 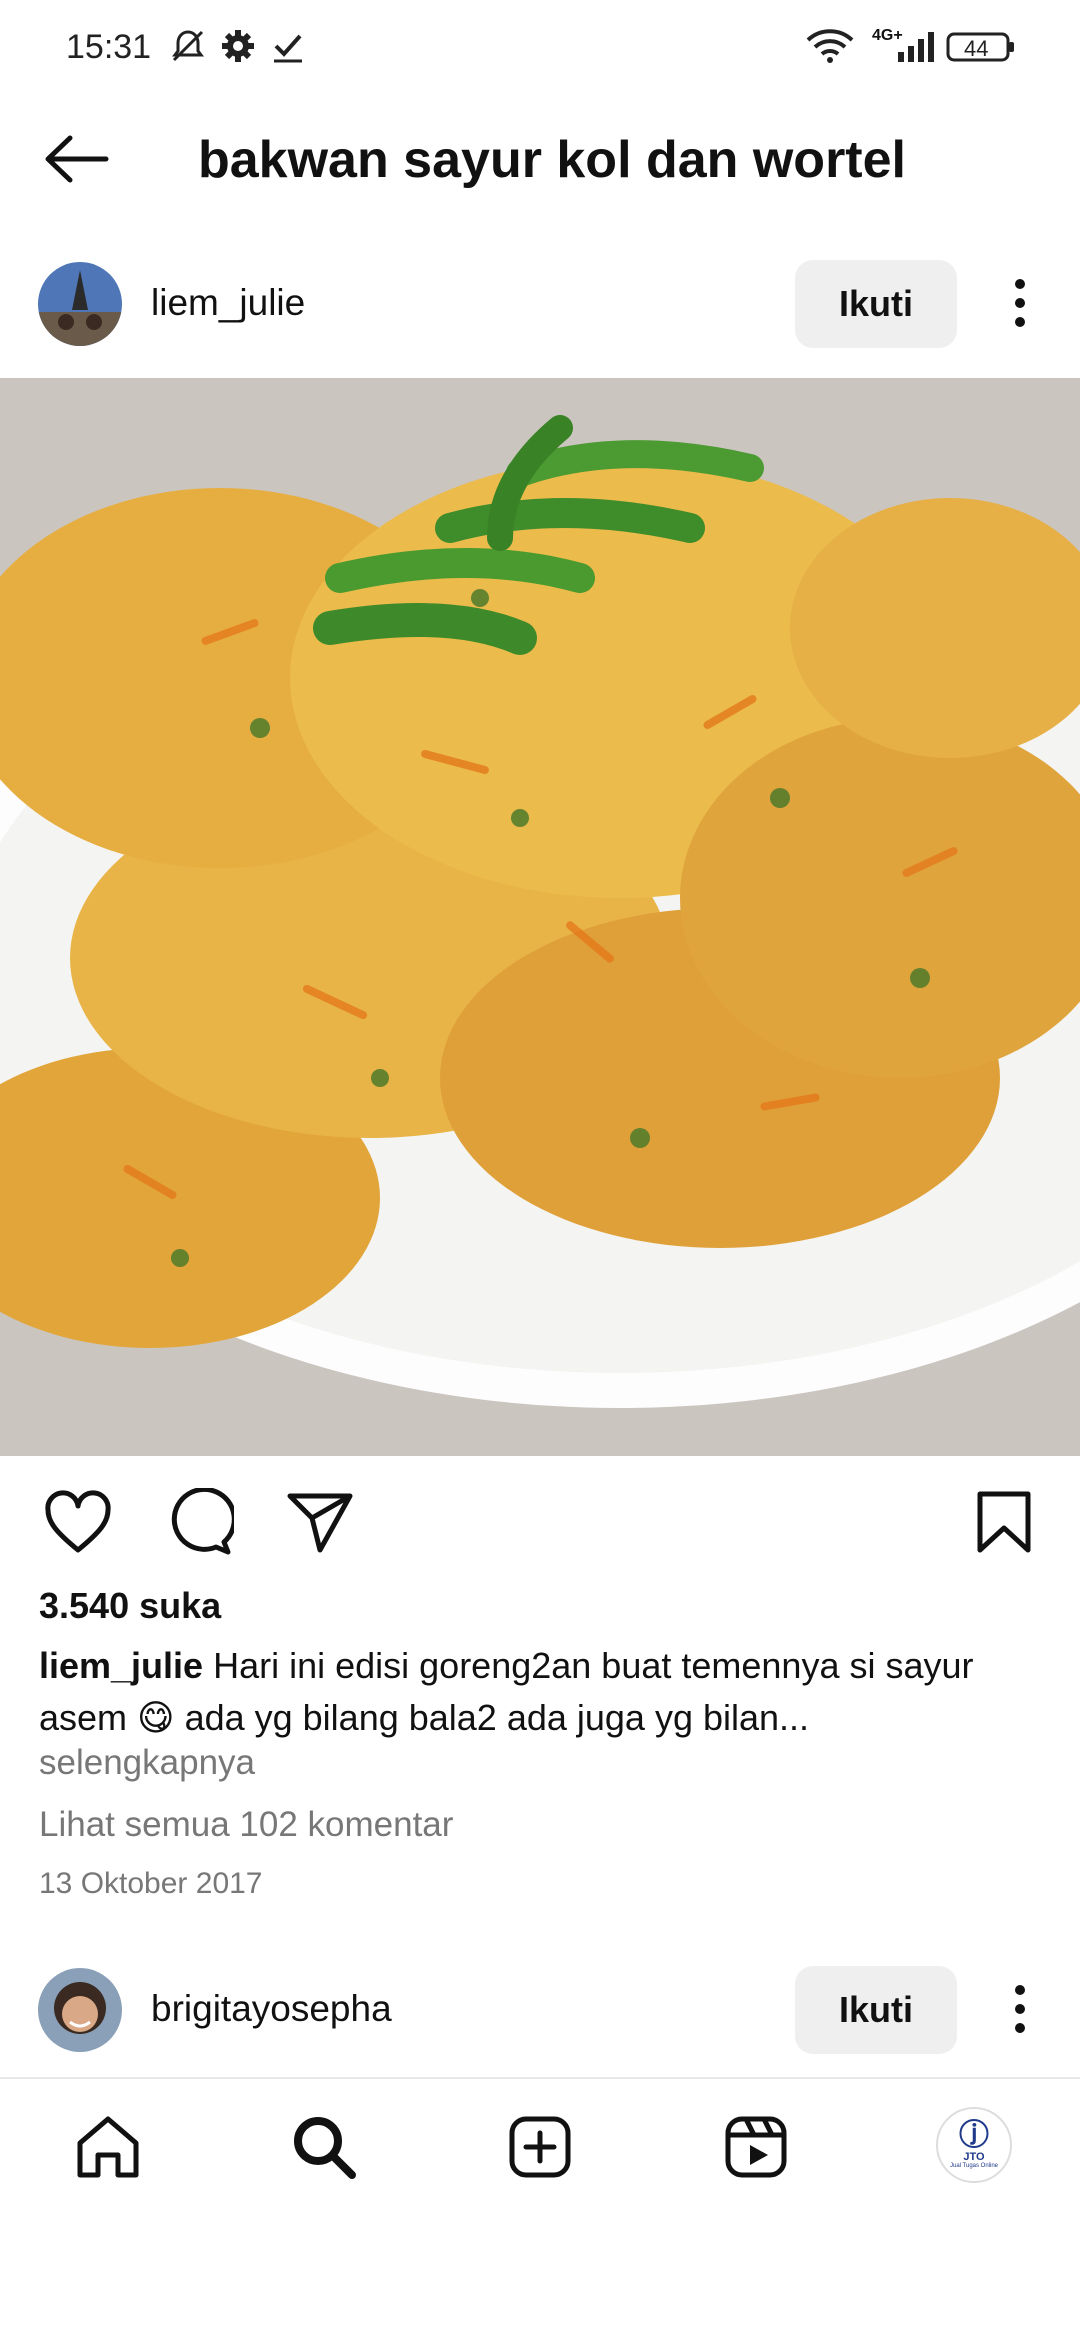 I want to click on wifi-icon, so click(x=830, y=48).